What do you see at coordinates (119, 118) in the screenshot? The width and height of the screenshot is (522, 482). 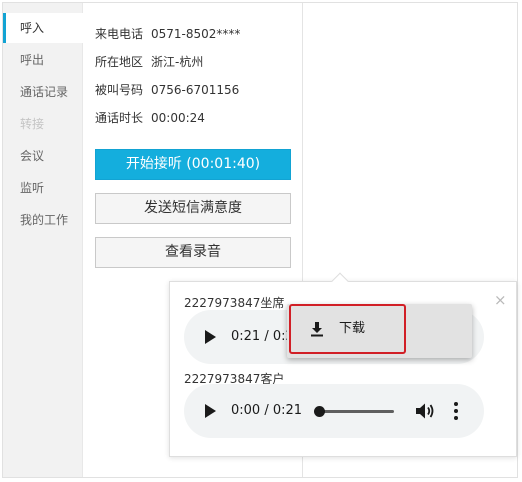 I see `duration-label: 通话时长` at bounding box center [119, 118].